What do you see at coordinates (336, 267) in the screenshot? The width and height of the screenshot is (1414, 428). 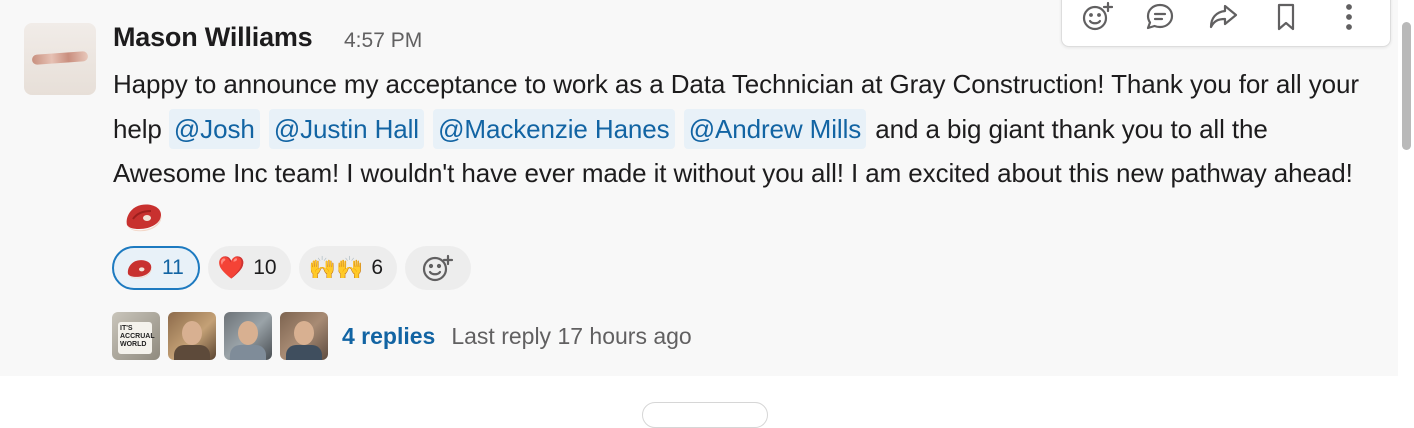 I see `raised-hands-icon: 🙌🙌` at bounding box center [336, 267].